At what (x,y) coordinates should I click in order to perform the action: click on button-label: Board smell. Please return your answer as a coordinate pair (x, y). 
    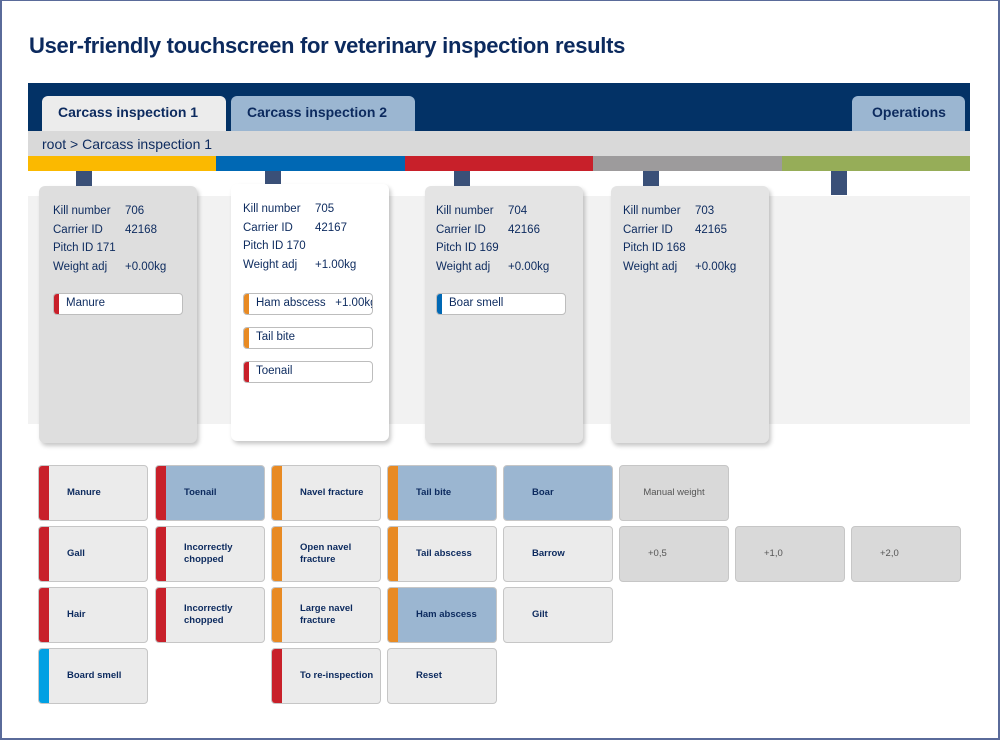
    Looking at the image, I should click on (94, 675).